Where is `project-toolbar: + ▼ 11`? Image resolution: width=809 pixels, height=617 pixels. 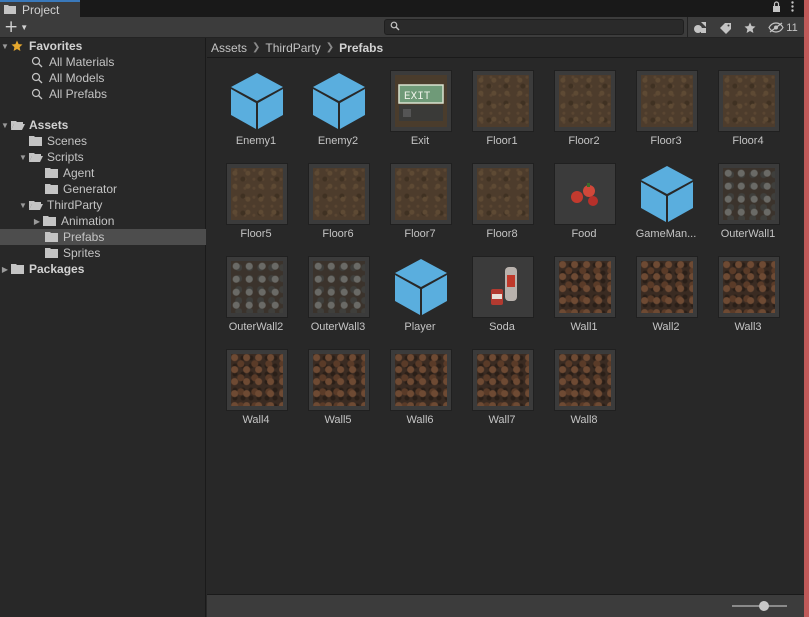 project-toolbar: + ▼ 11 is located at coordinates (402, 27).